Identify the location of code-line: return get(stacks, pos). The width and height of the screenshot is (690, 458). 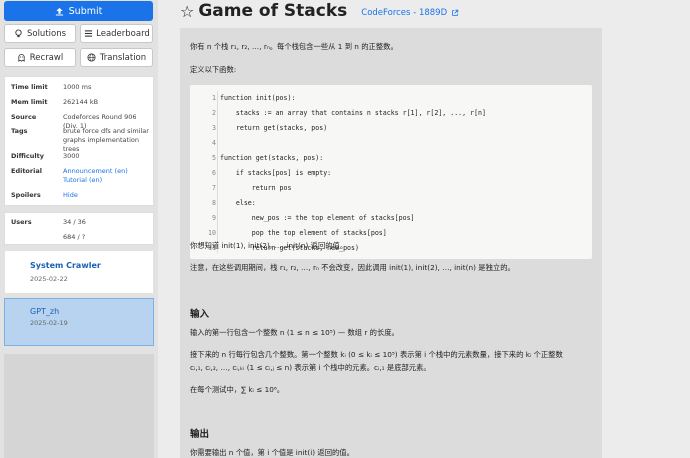
(274, 128).